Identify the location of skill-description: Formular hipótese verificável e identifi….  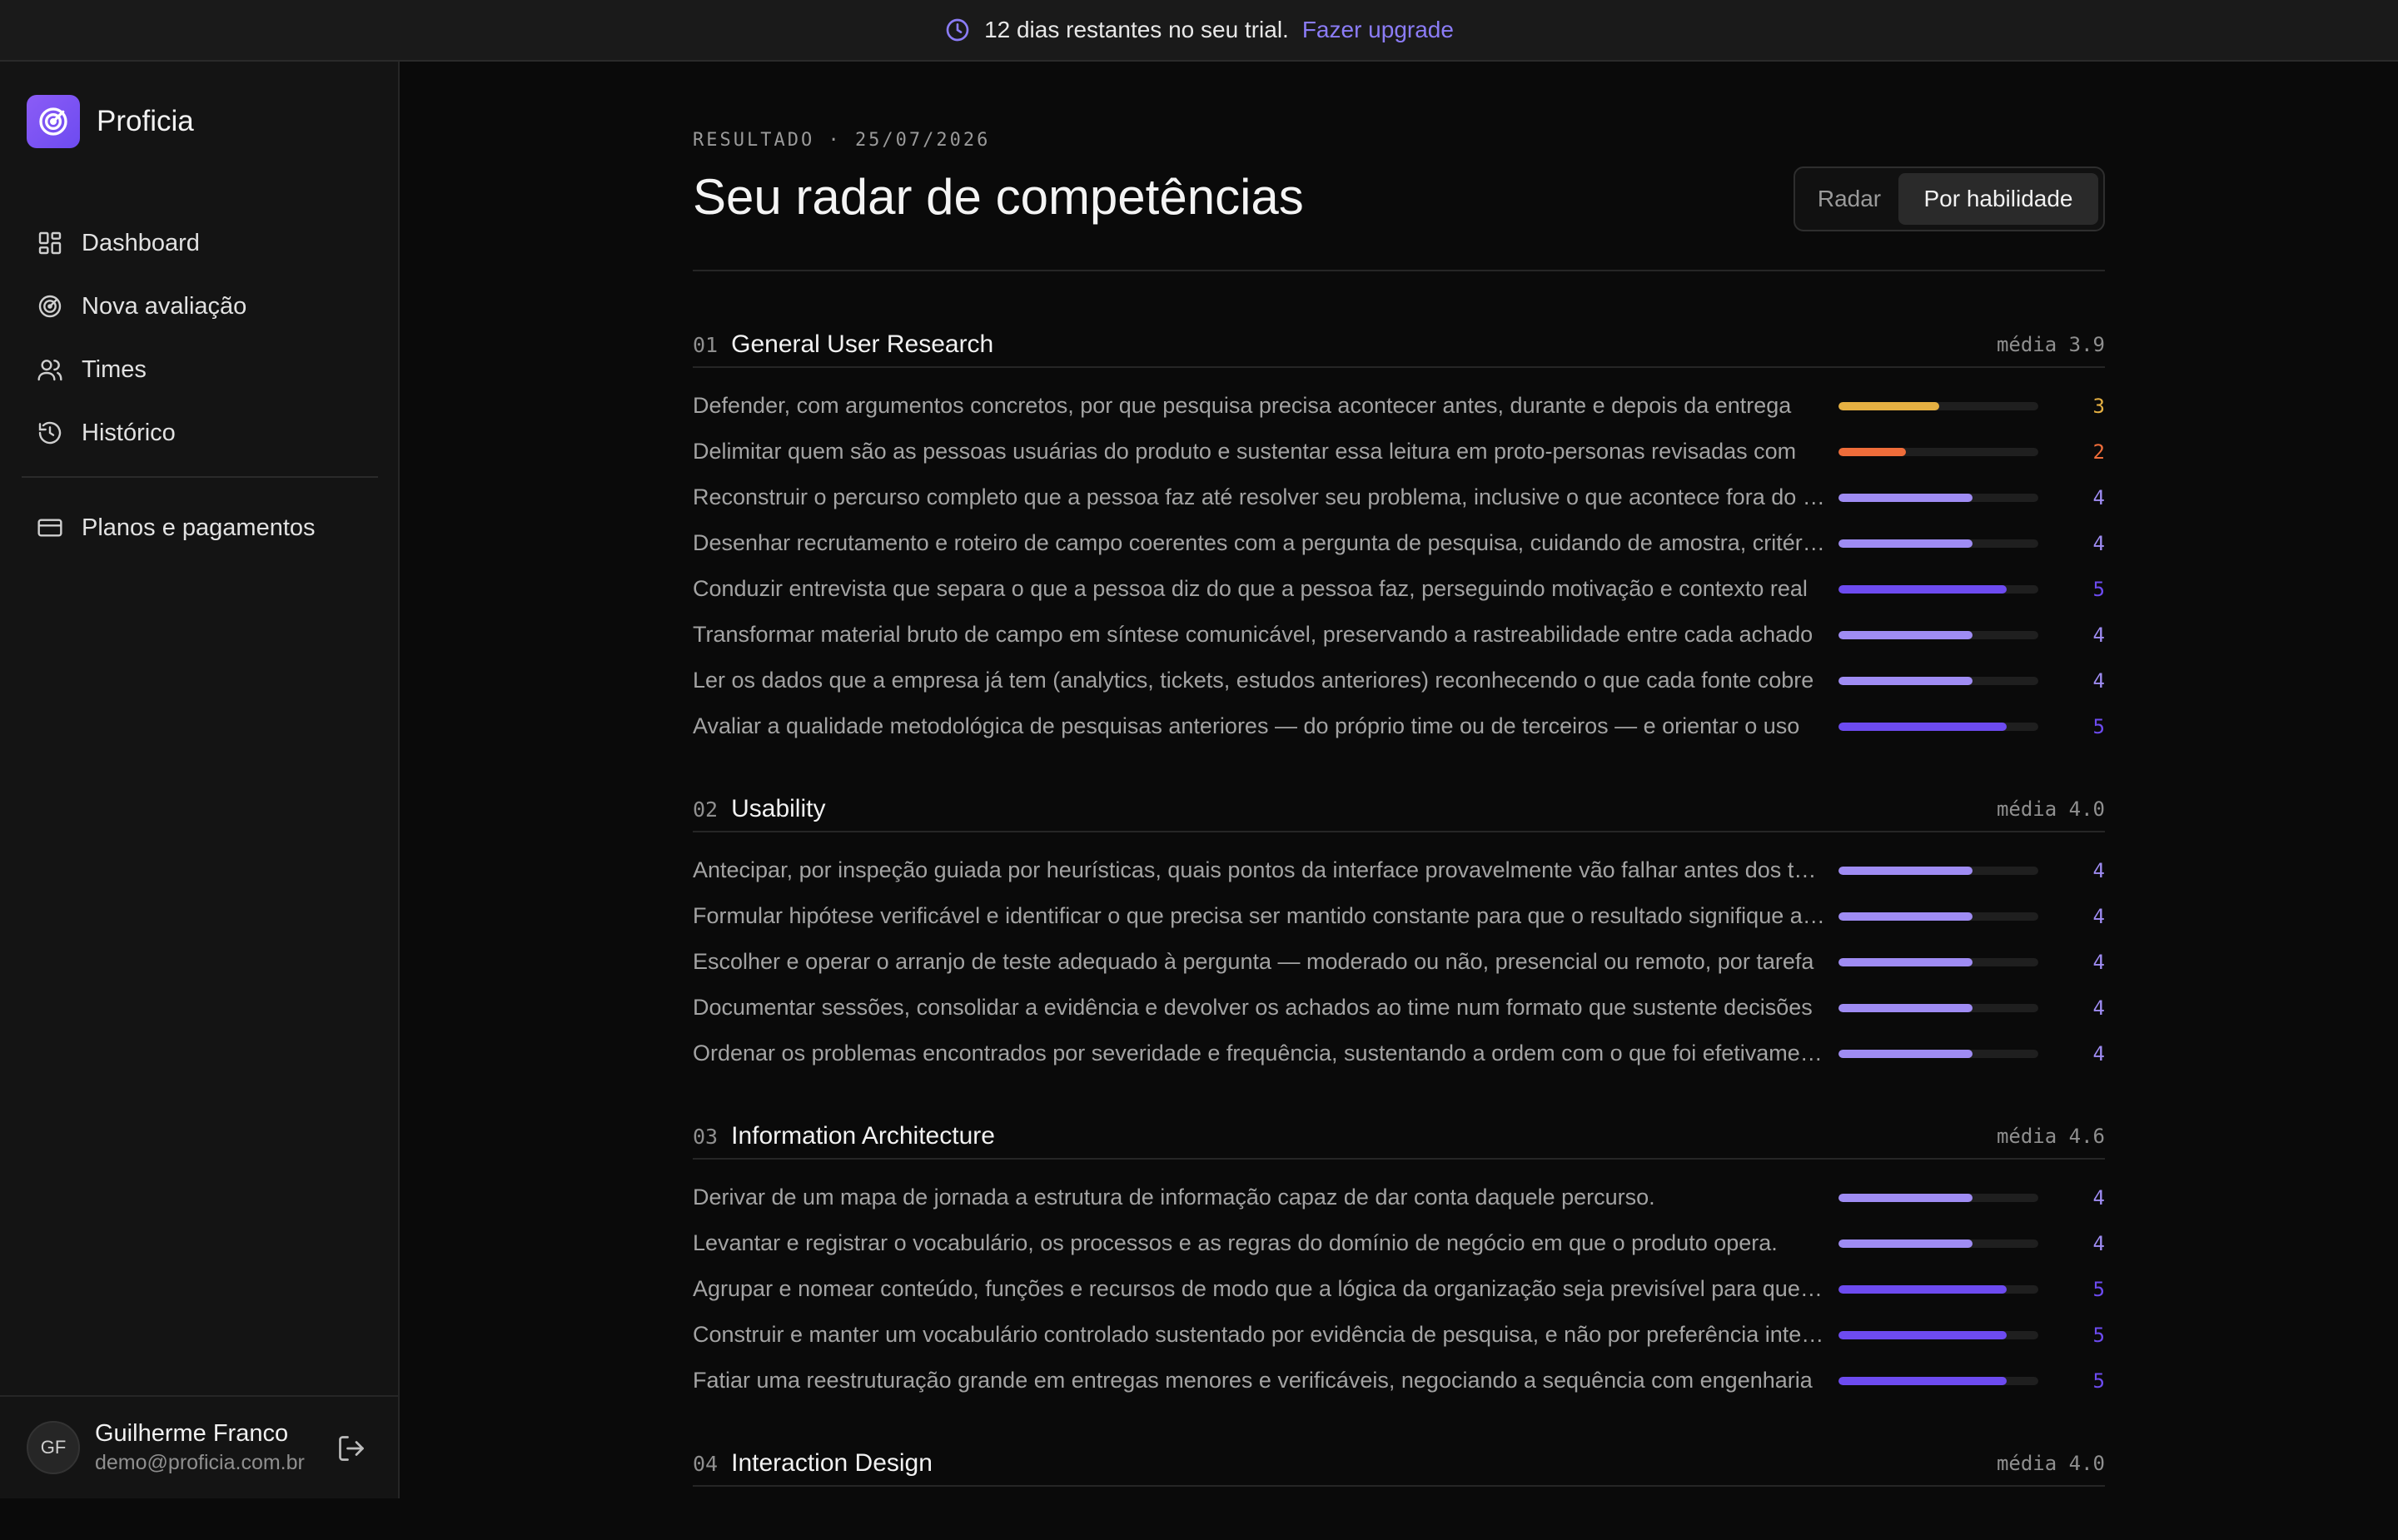
(1260, 916).